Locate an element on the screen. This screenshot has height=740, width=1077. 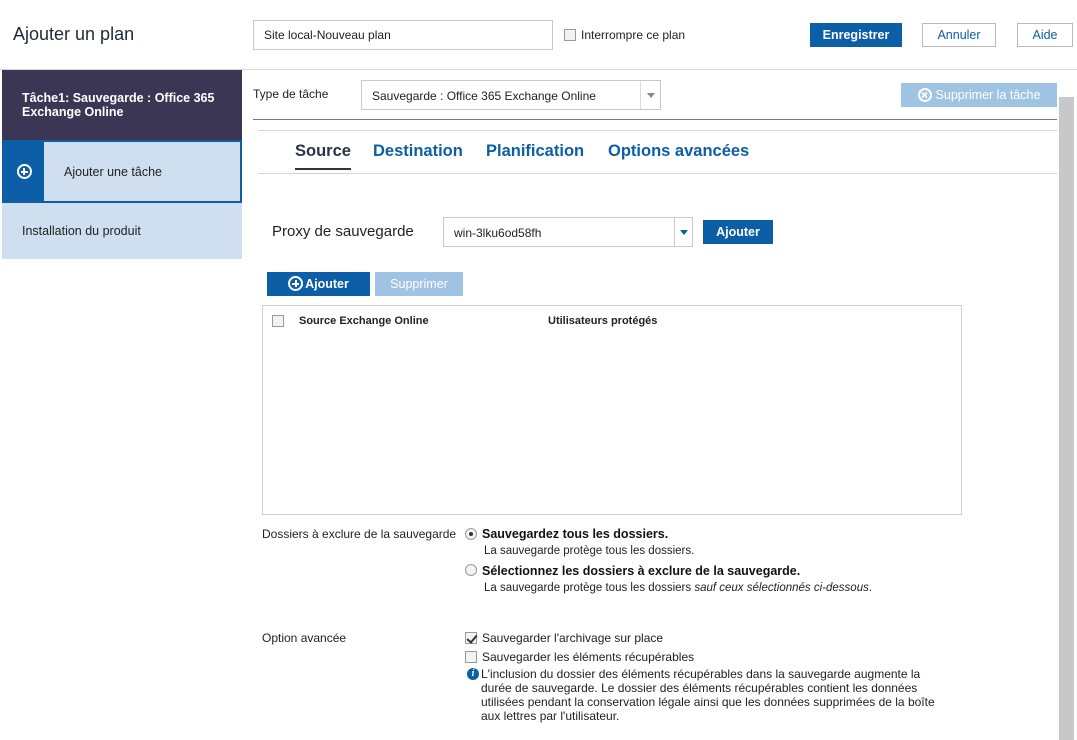
proxy-dropdown-arrow is located at coordinates (683, 232).